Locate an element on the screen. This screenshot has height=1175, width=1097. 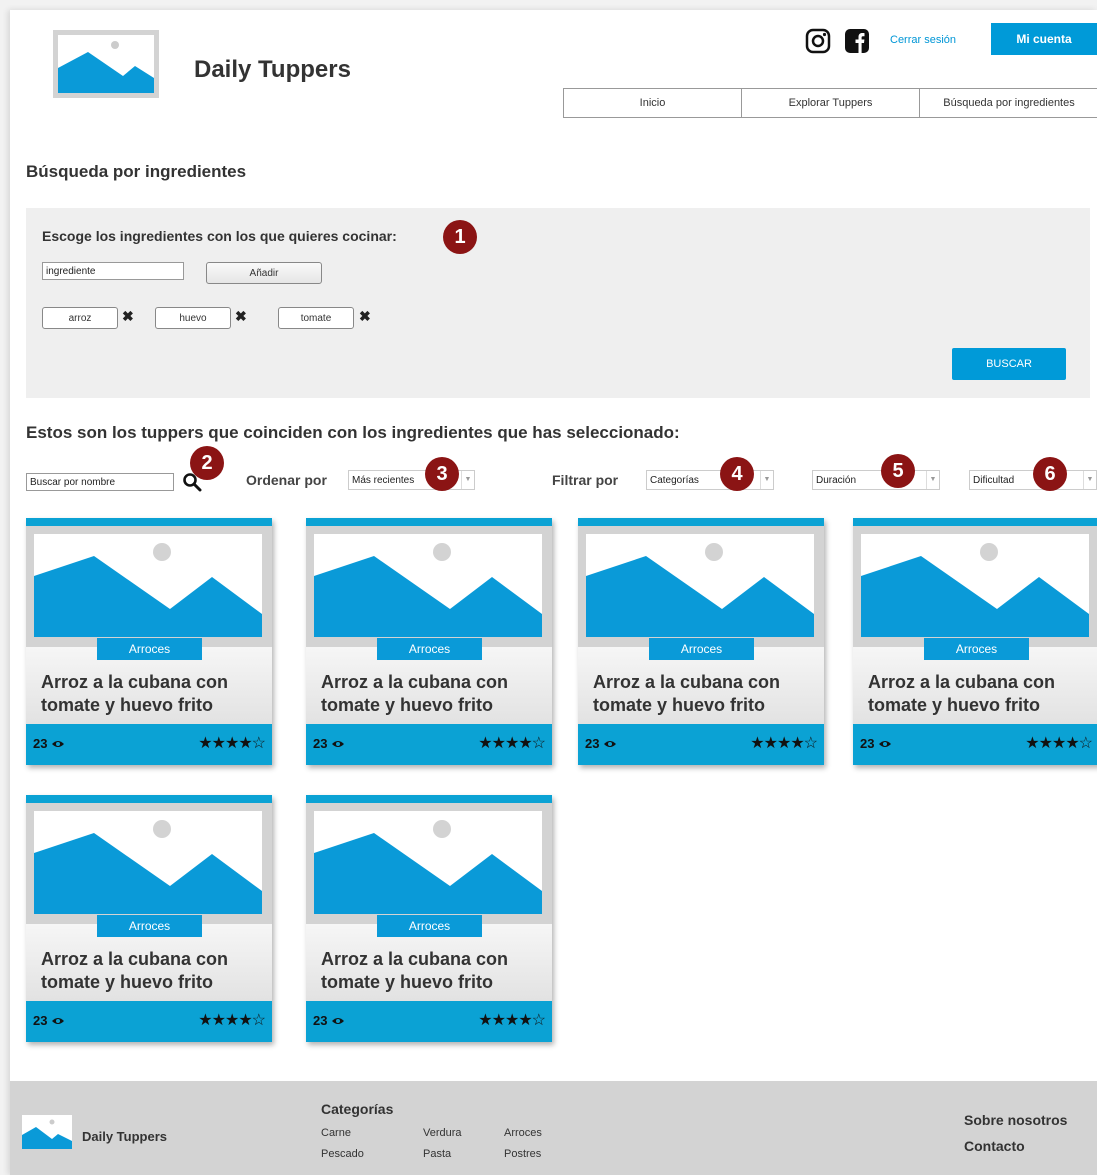
footer-category-link: Carne is located at coordinates (336, 1133).